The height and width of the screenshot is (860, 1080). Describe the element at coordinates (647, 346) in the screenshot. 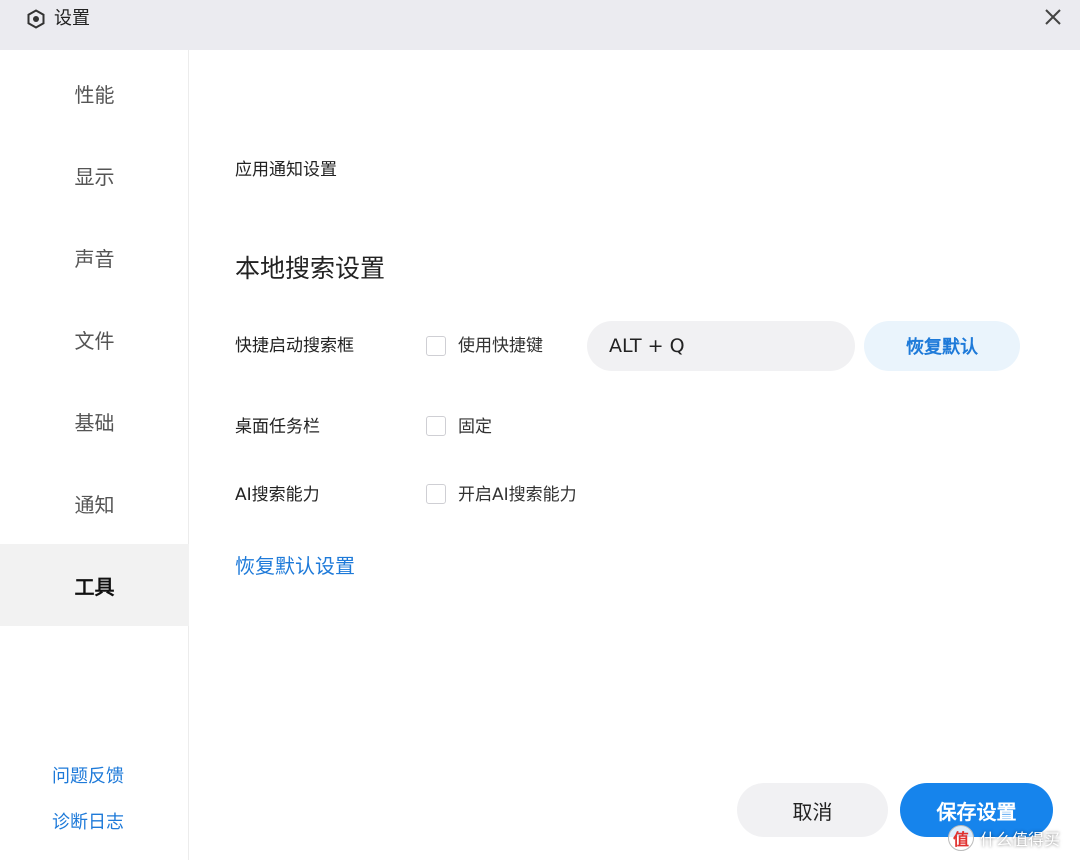

I see `shortcut-key-value: ALT + Q` at that location.